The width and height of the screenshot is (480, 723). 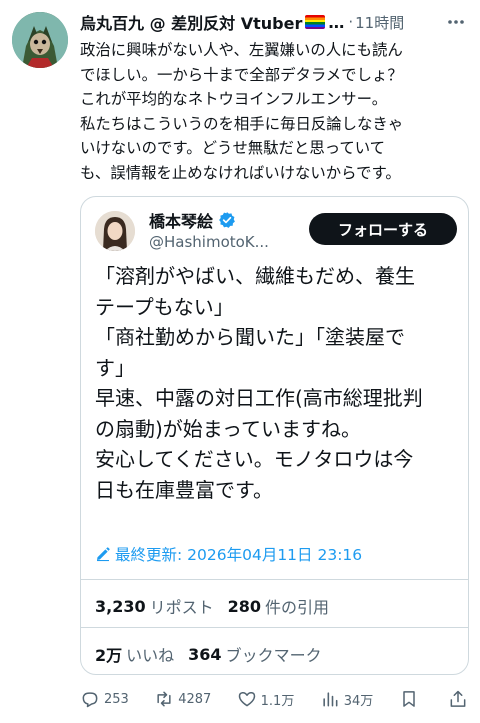 I want to click on views-count: 34万, so click(x=358, y=701).